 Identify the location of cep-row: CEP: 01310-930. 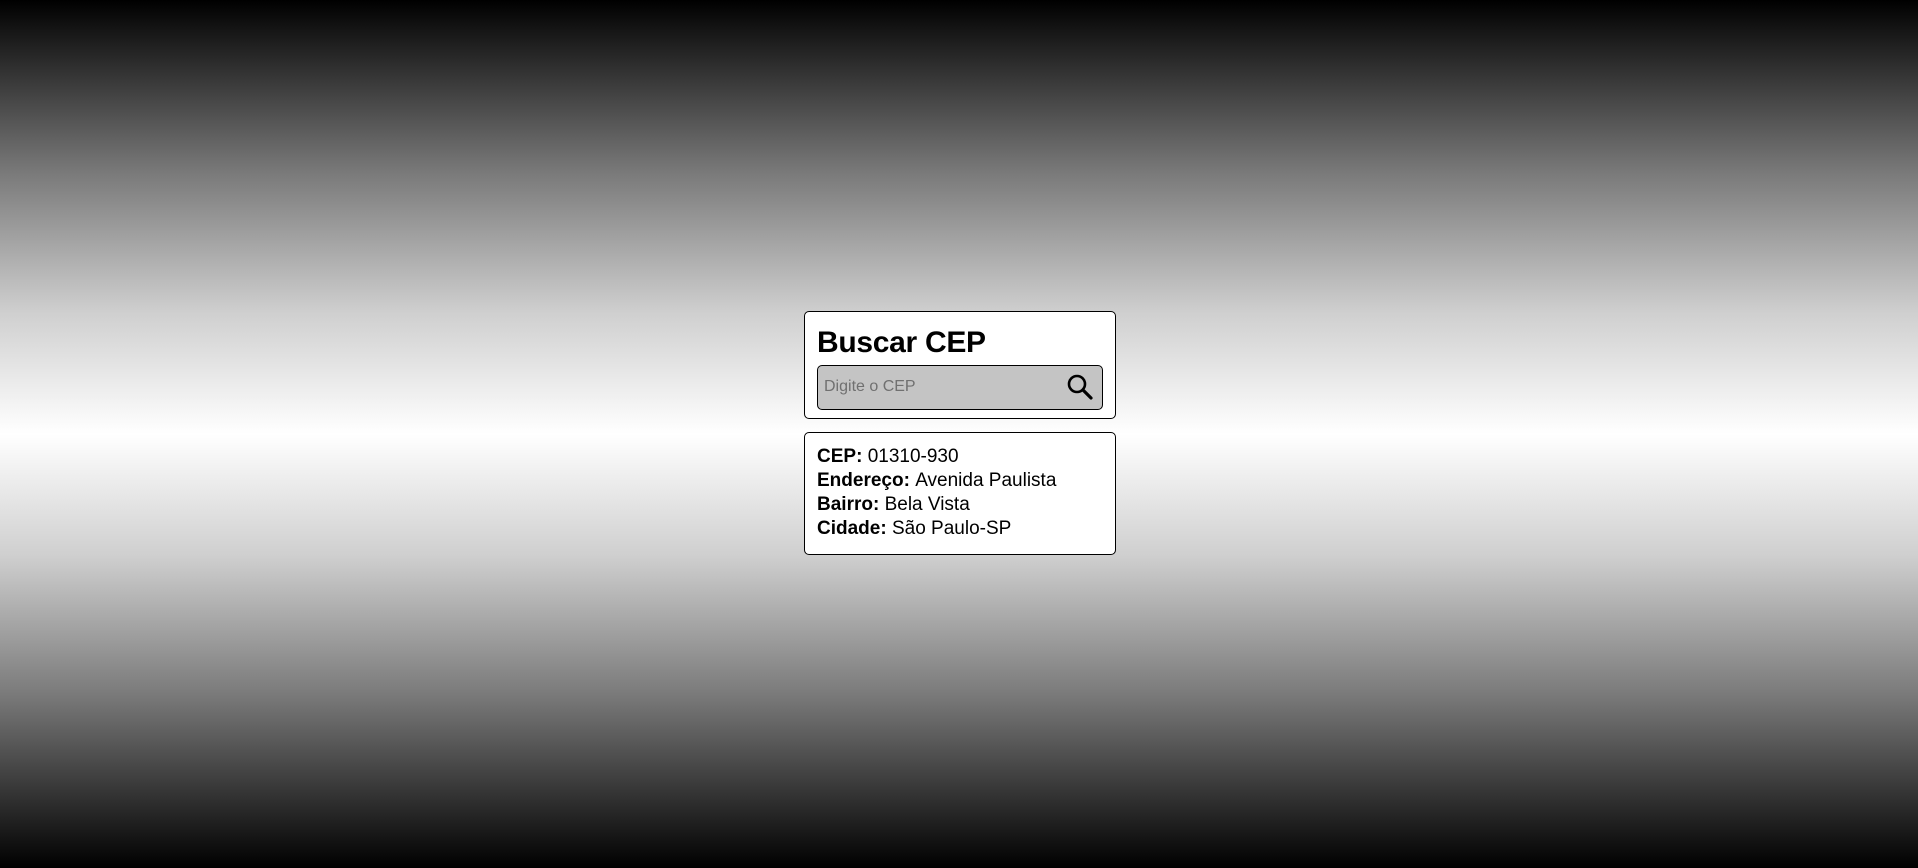
(960, 457).